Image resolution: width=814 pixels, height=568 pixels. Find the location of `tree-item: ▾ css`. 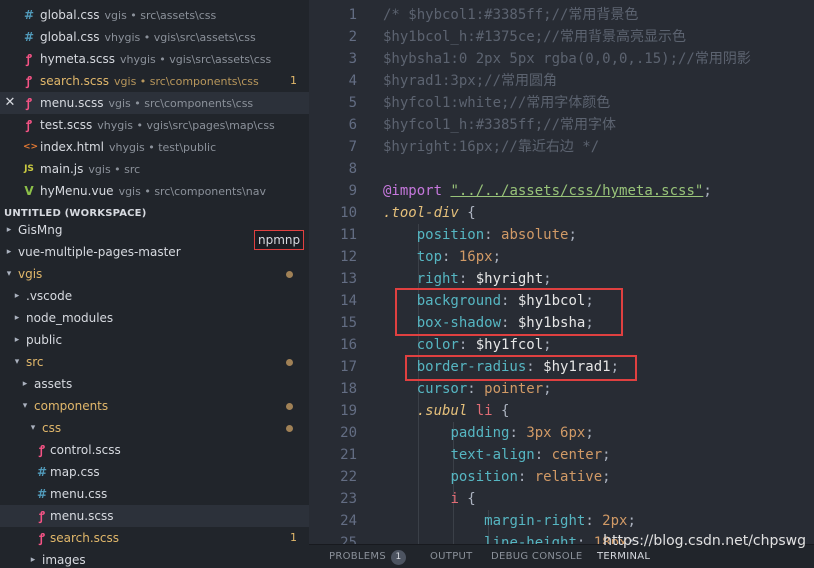

tree-item: ▾ css is located at coordinates (154, 428).